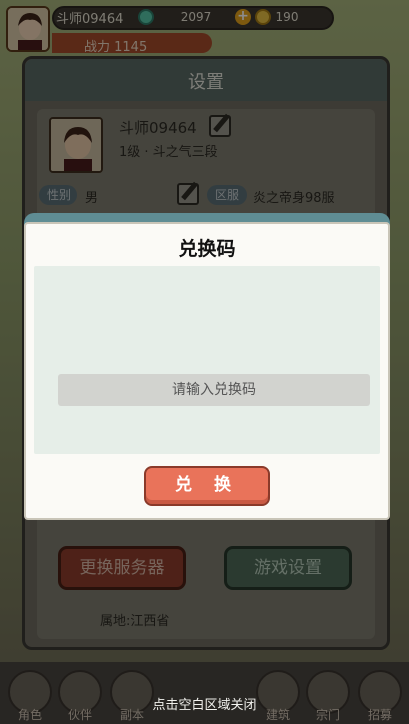  I want to click on redeem-button: 兑 换, so click(207, 486).